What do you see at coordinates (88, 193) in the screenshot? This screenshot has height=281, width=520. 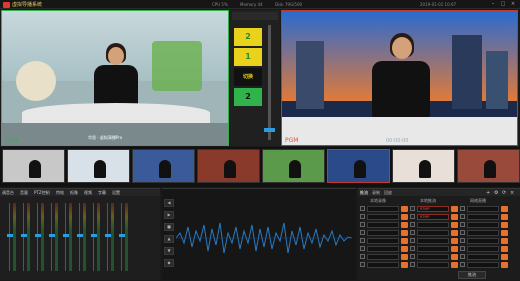 I see `mixer-tab: 视频` at bounding box center [88, 193].